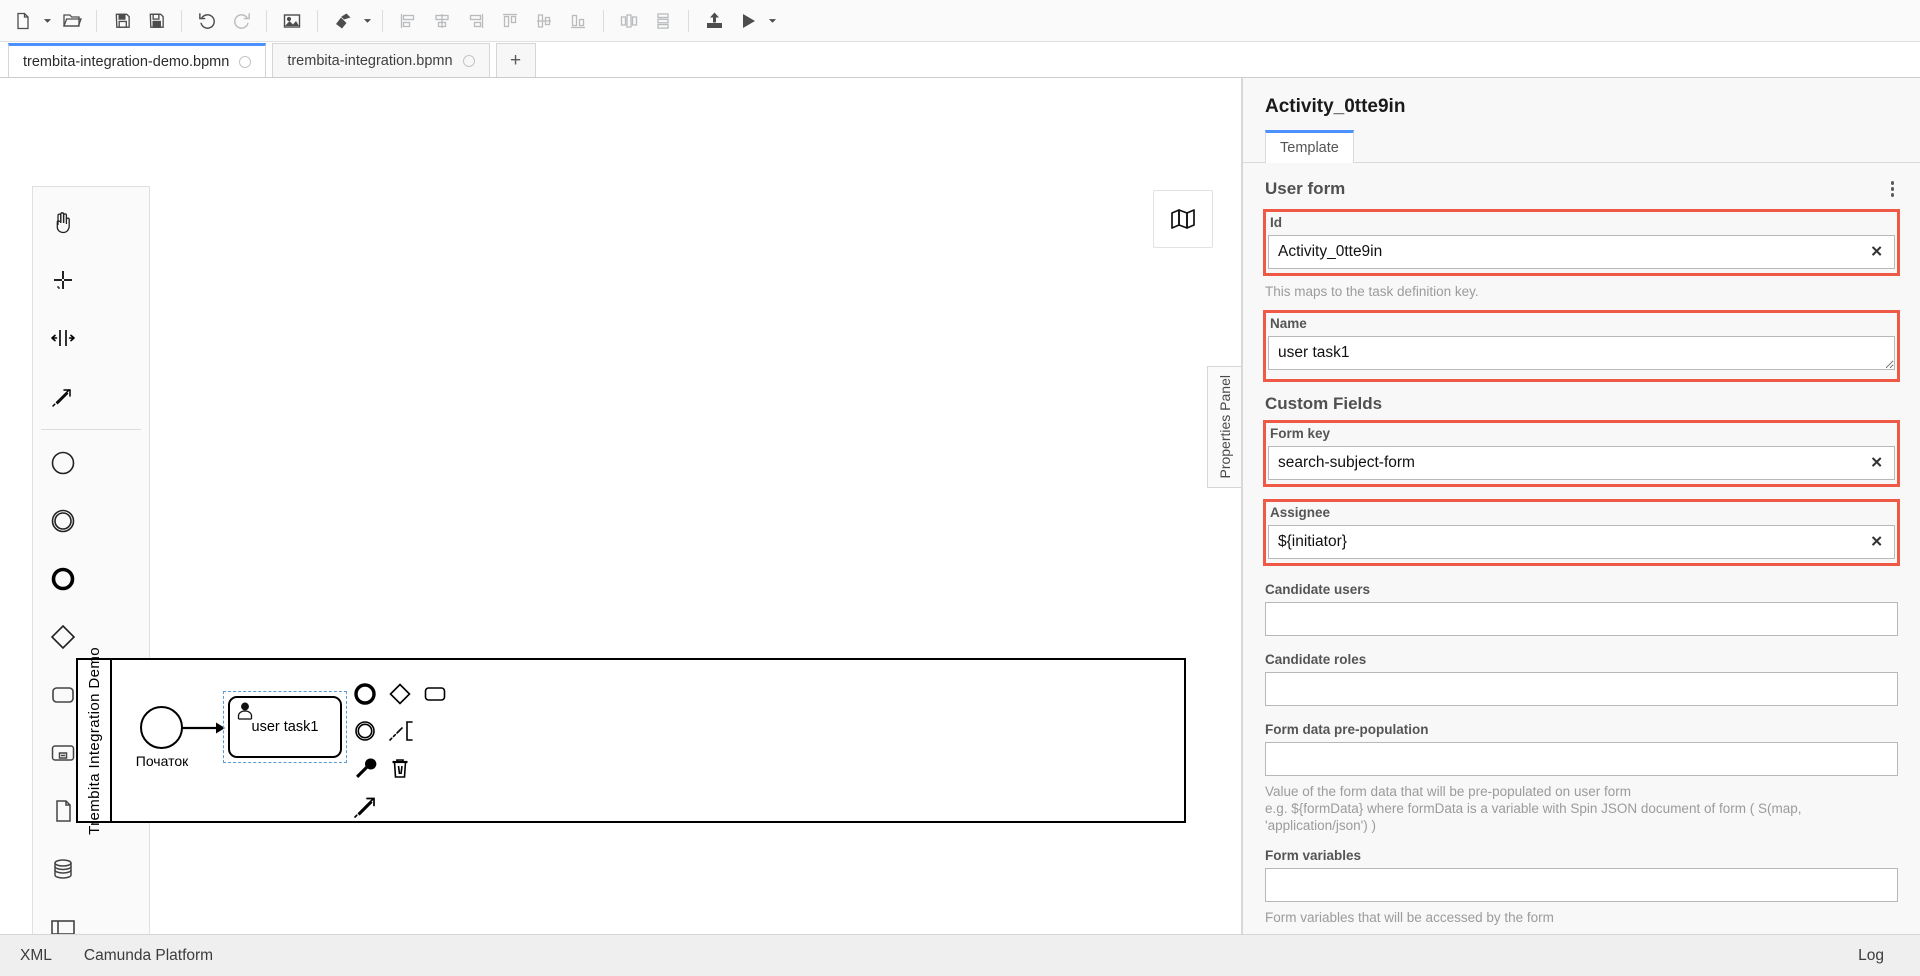 This screenshot has width=1920, height=976. What do you see at coordinates (62, 463) in the screenshot?
I see `palette-create-start-event` at bounding box center [62, 463].